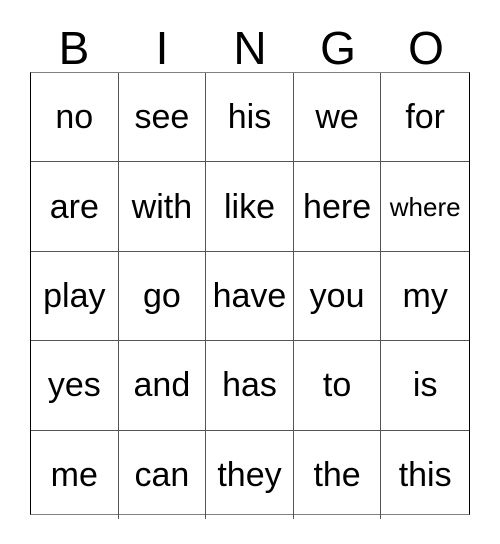 This screenshot has width=500, height=544. What do you see at coordinates (163, 385) in the screenshot?
I see `bingo-cell: and` at bounding box center [163, 385].